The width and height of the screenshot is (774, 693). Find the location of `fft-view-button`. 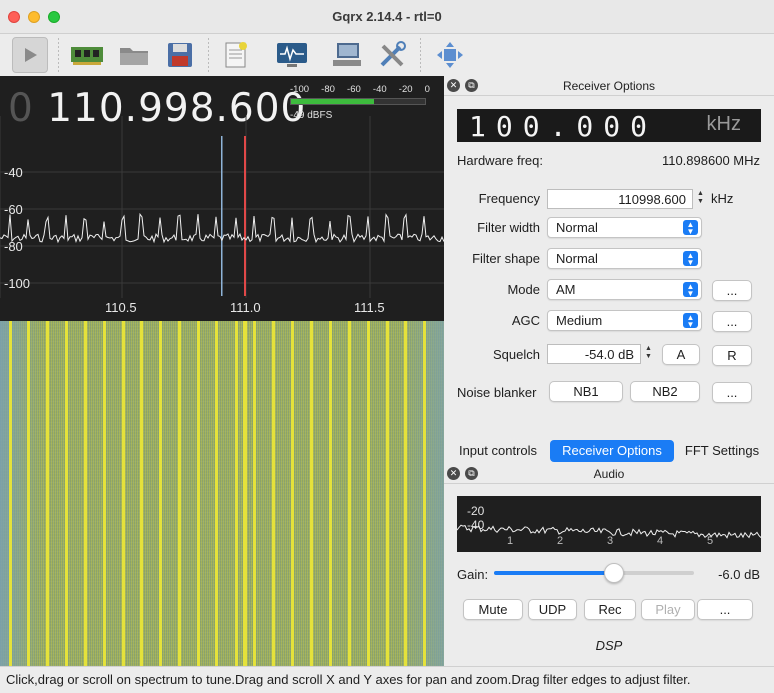

fft-view-button is located at coordinates (292, 55).